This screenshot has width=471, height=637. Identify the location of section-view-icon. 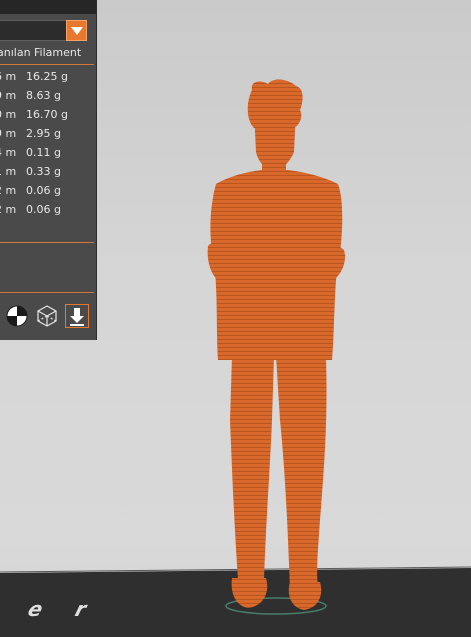
(17, 316).